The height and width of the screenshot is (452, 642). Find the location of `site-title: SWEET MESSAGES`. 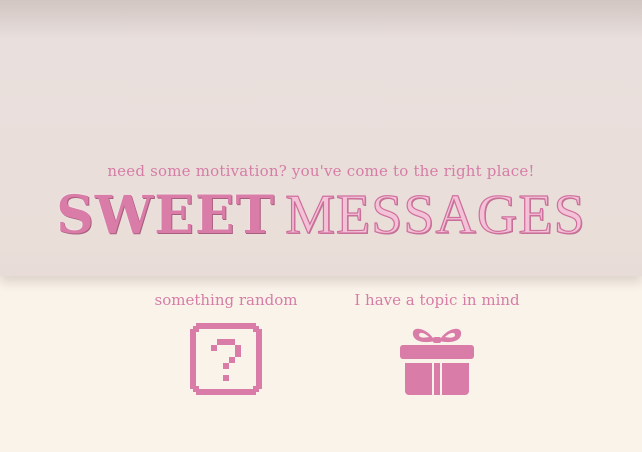

site-title: SWEET MESSAGES is located at coordinates (321, 214).